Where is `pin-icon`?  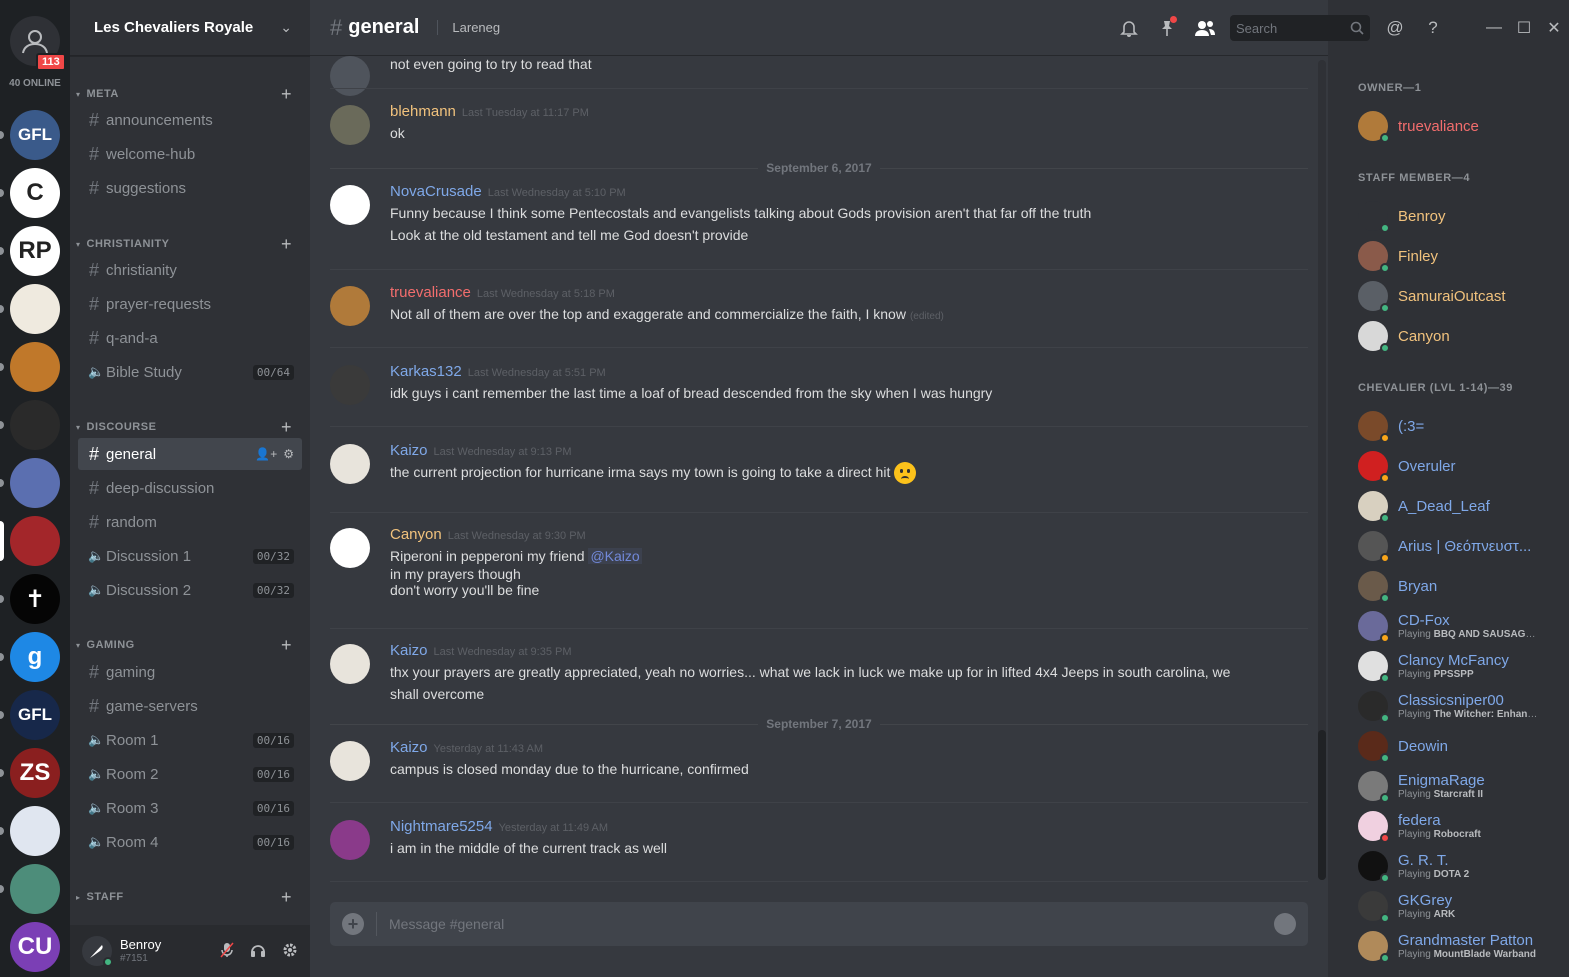 pin-icon is located at coordinates (1167, 26).